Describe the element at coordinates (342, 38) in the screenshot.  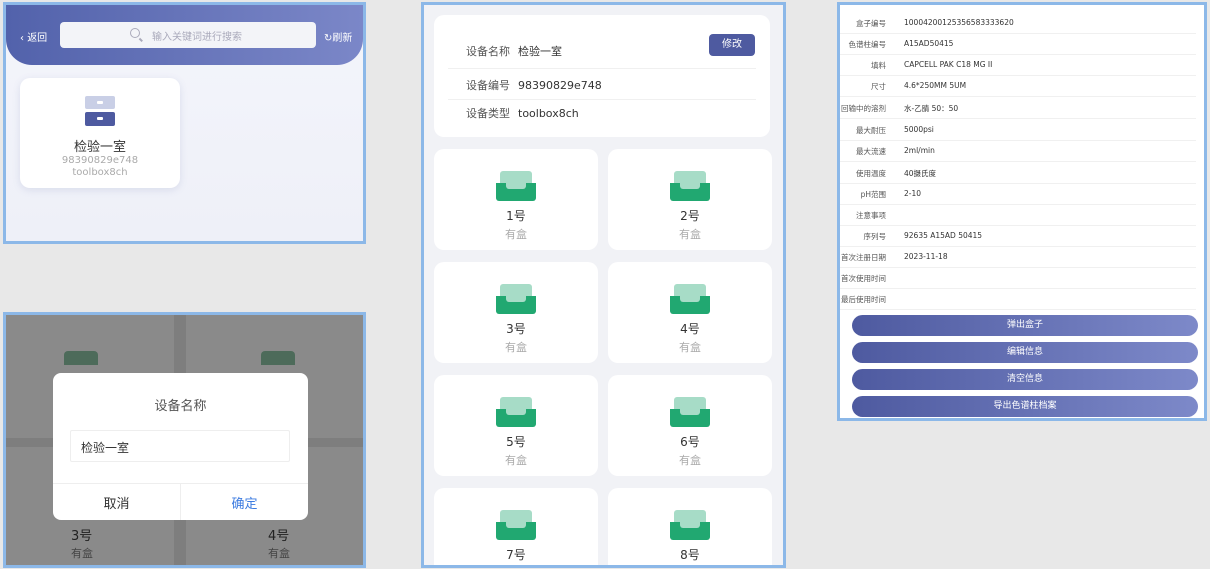
I see `refresh-label: 刷新` at that location.